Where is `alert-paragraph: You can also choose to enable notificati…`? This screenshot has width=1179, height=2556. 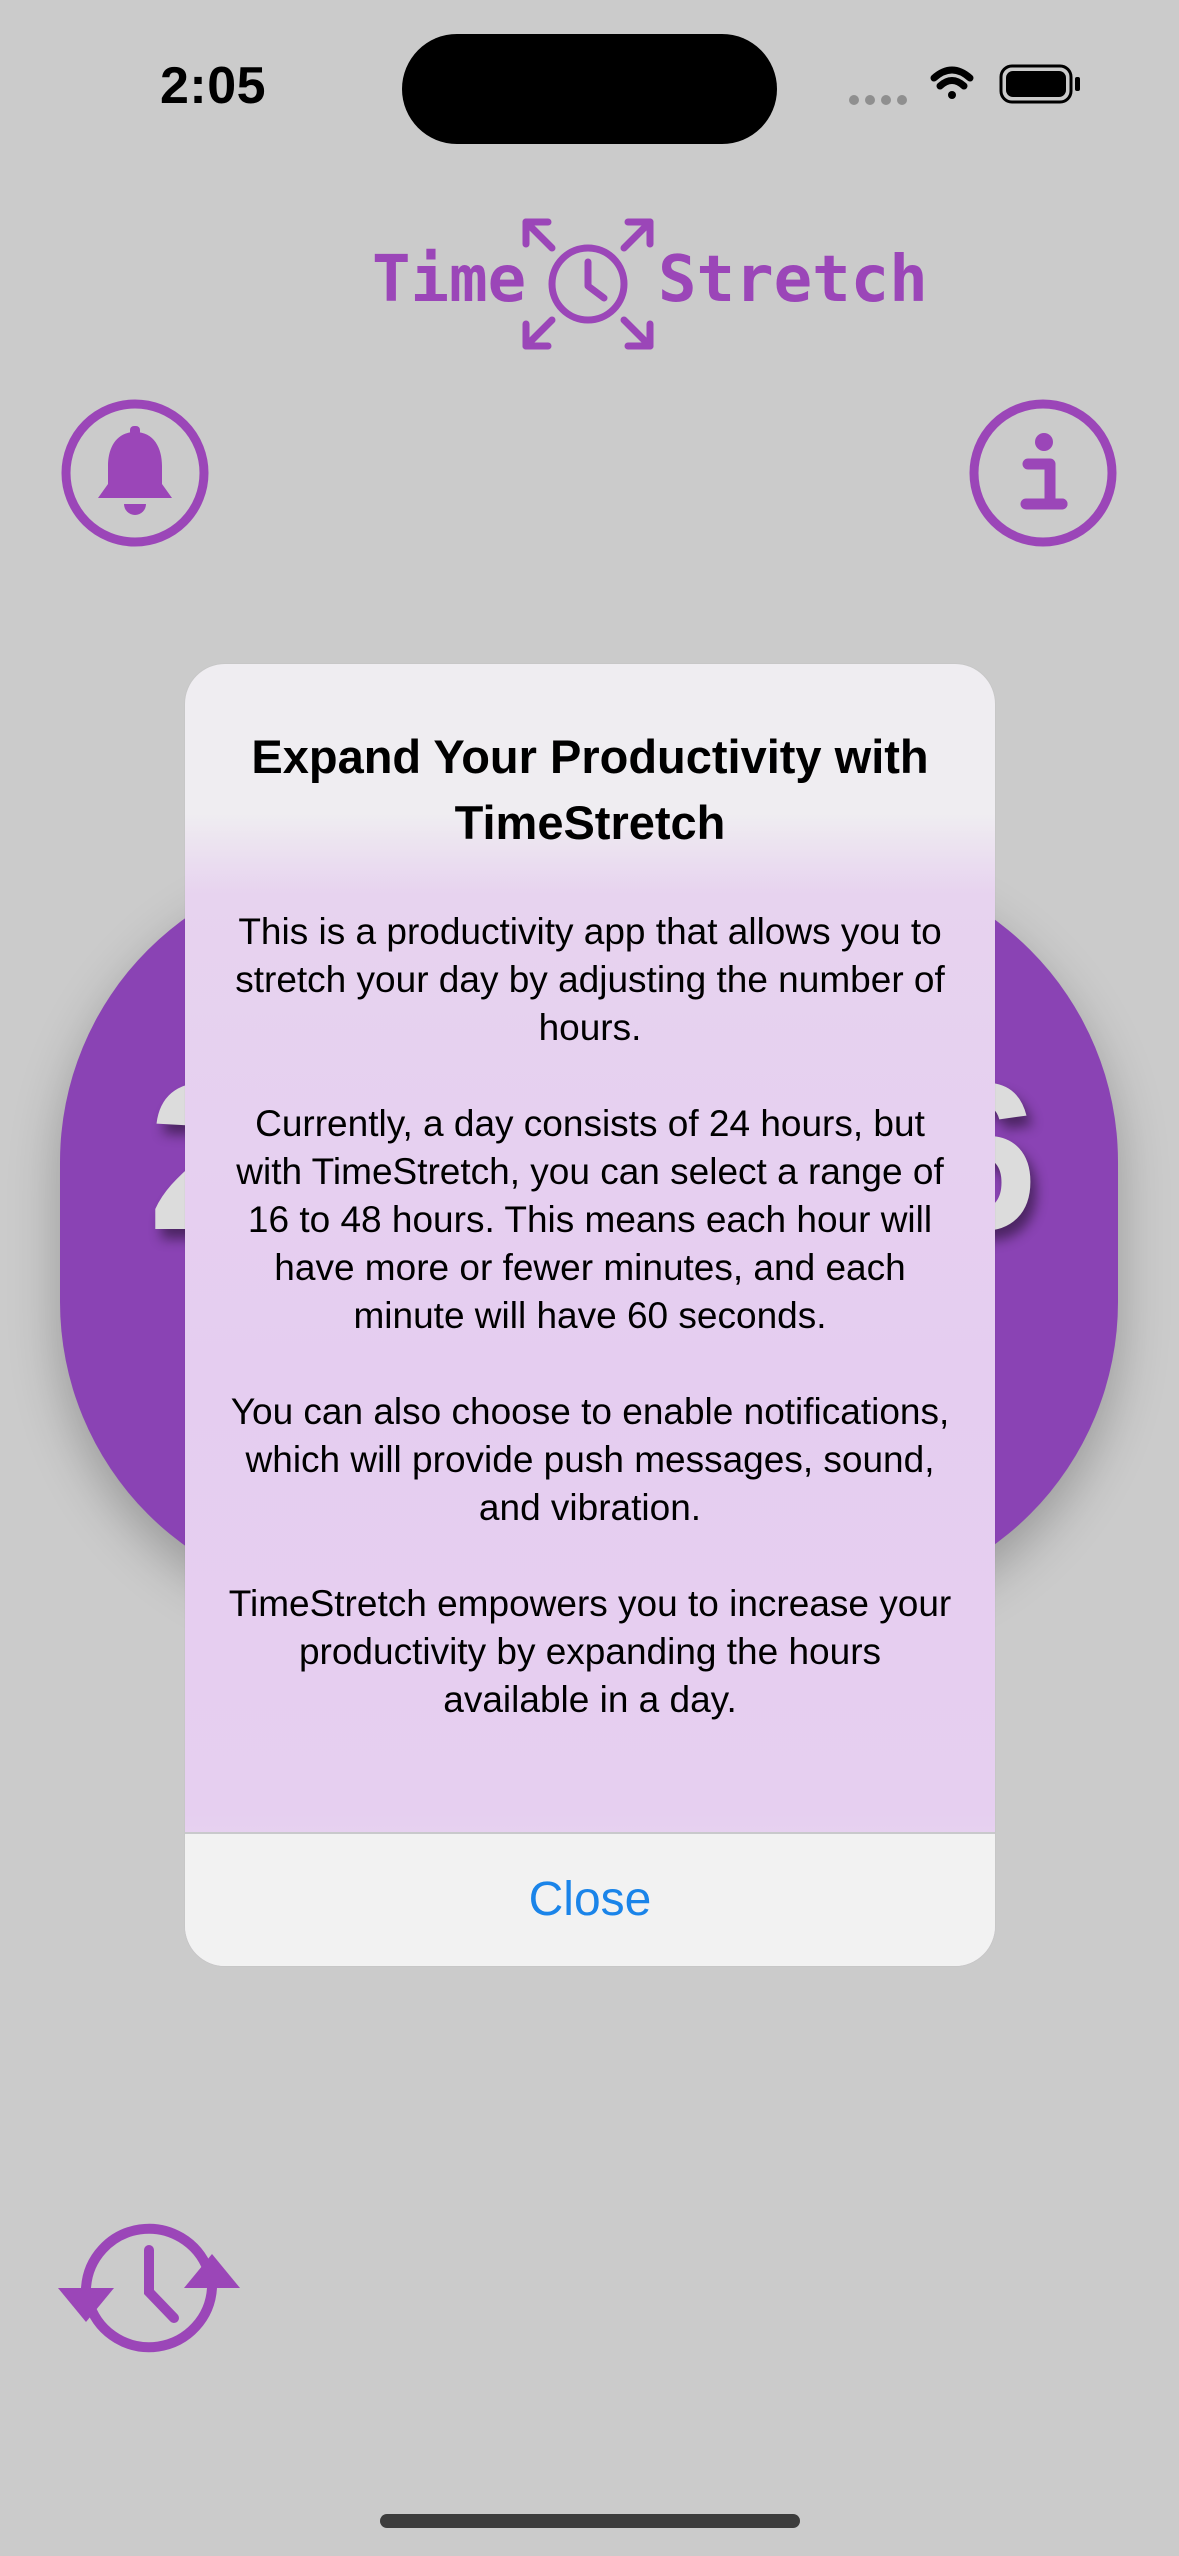
alert-paragraph: You can also choose to enable notificati… is located at coordinates (590, 1459).